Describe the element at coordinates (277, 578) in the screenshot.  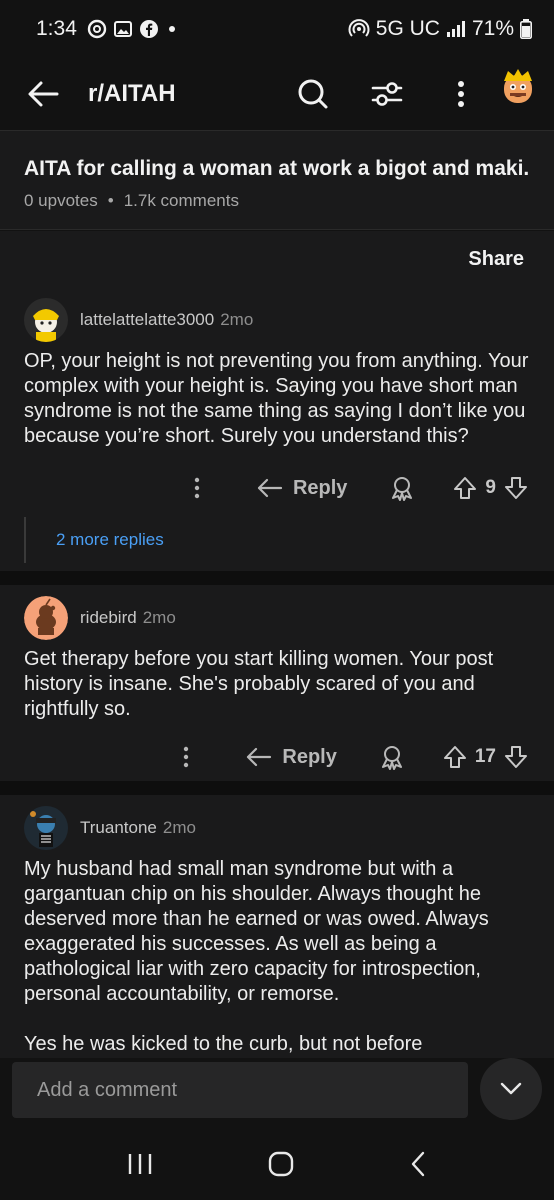
I see `comment-divider` at that location.